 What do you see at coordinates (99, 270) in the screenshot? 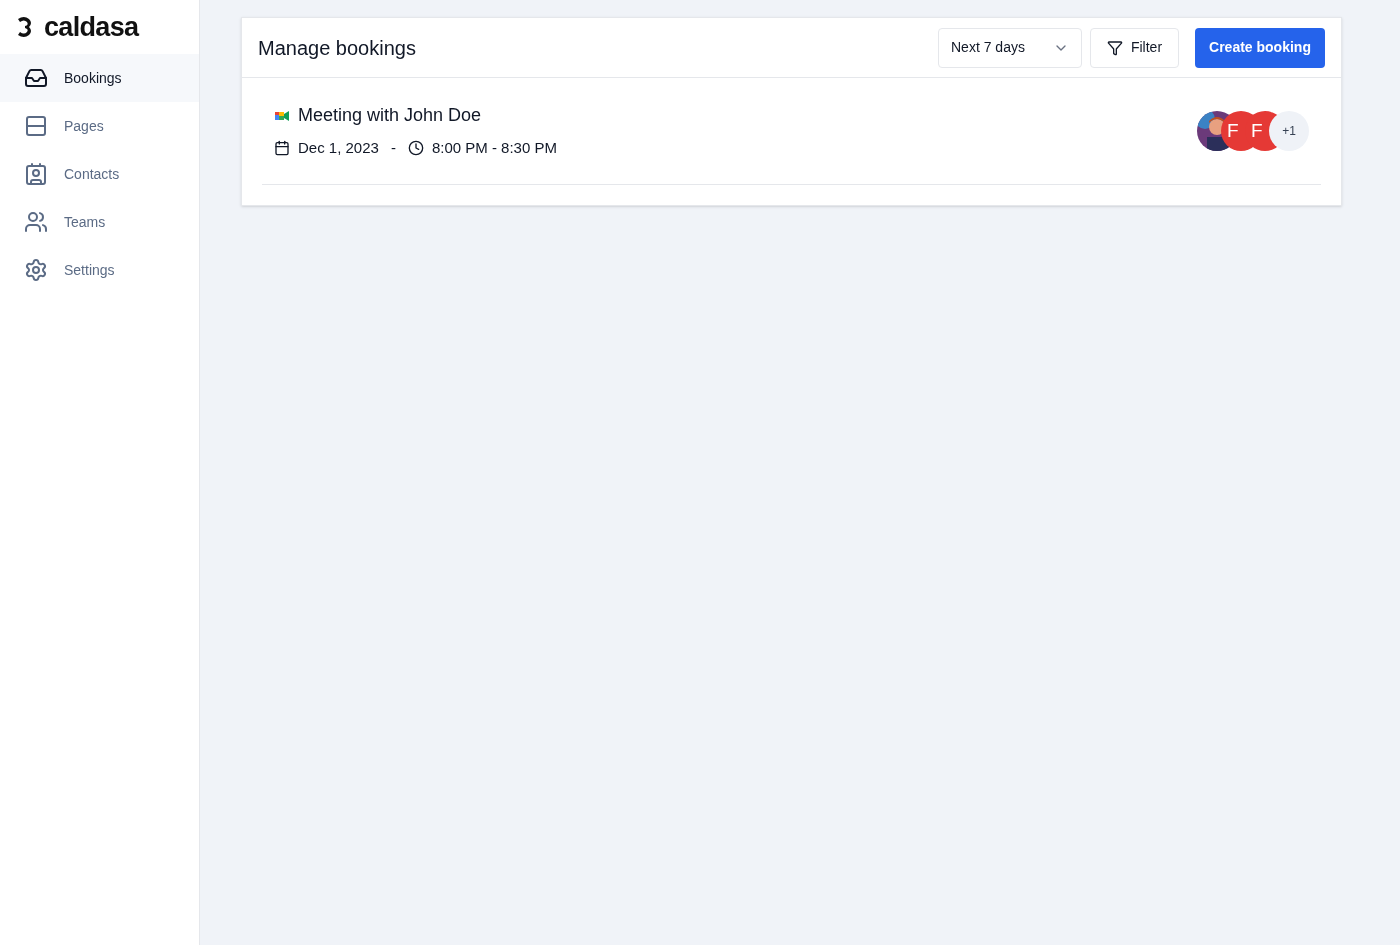
I see `nav-item: Settings` at bounding box center [99, 270].